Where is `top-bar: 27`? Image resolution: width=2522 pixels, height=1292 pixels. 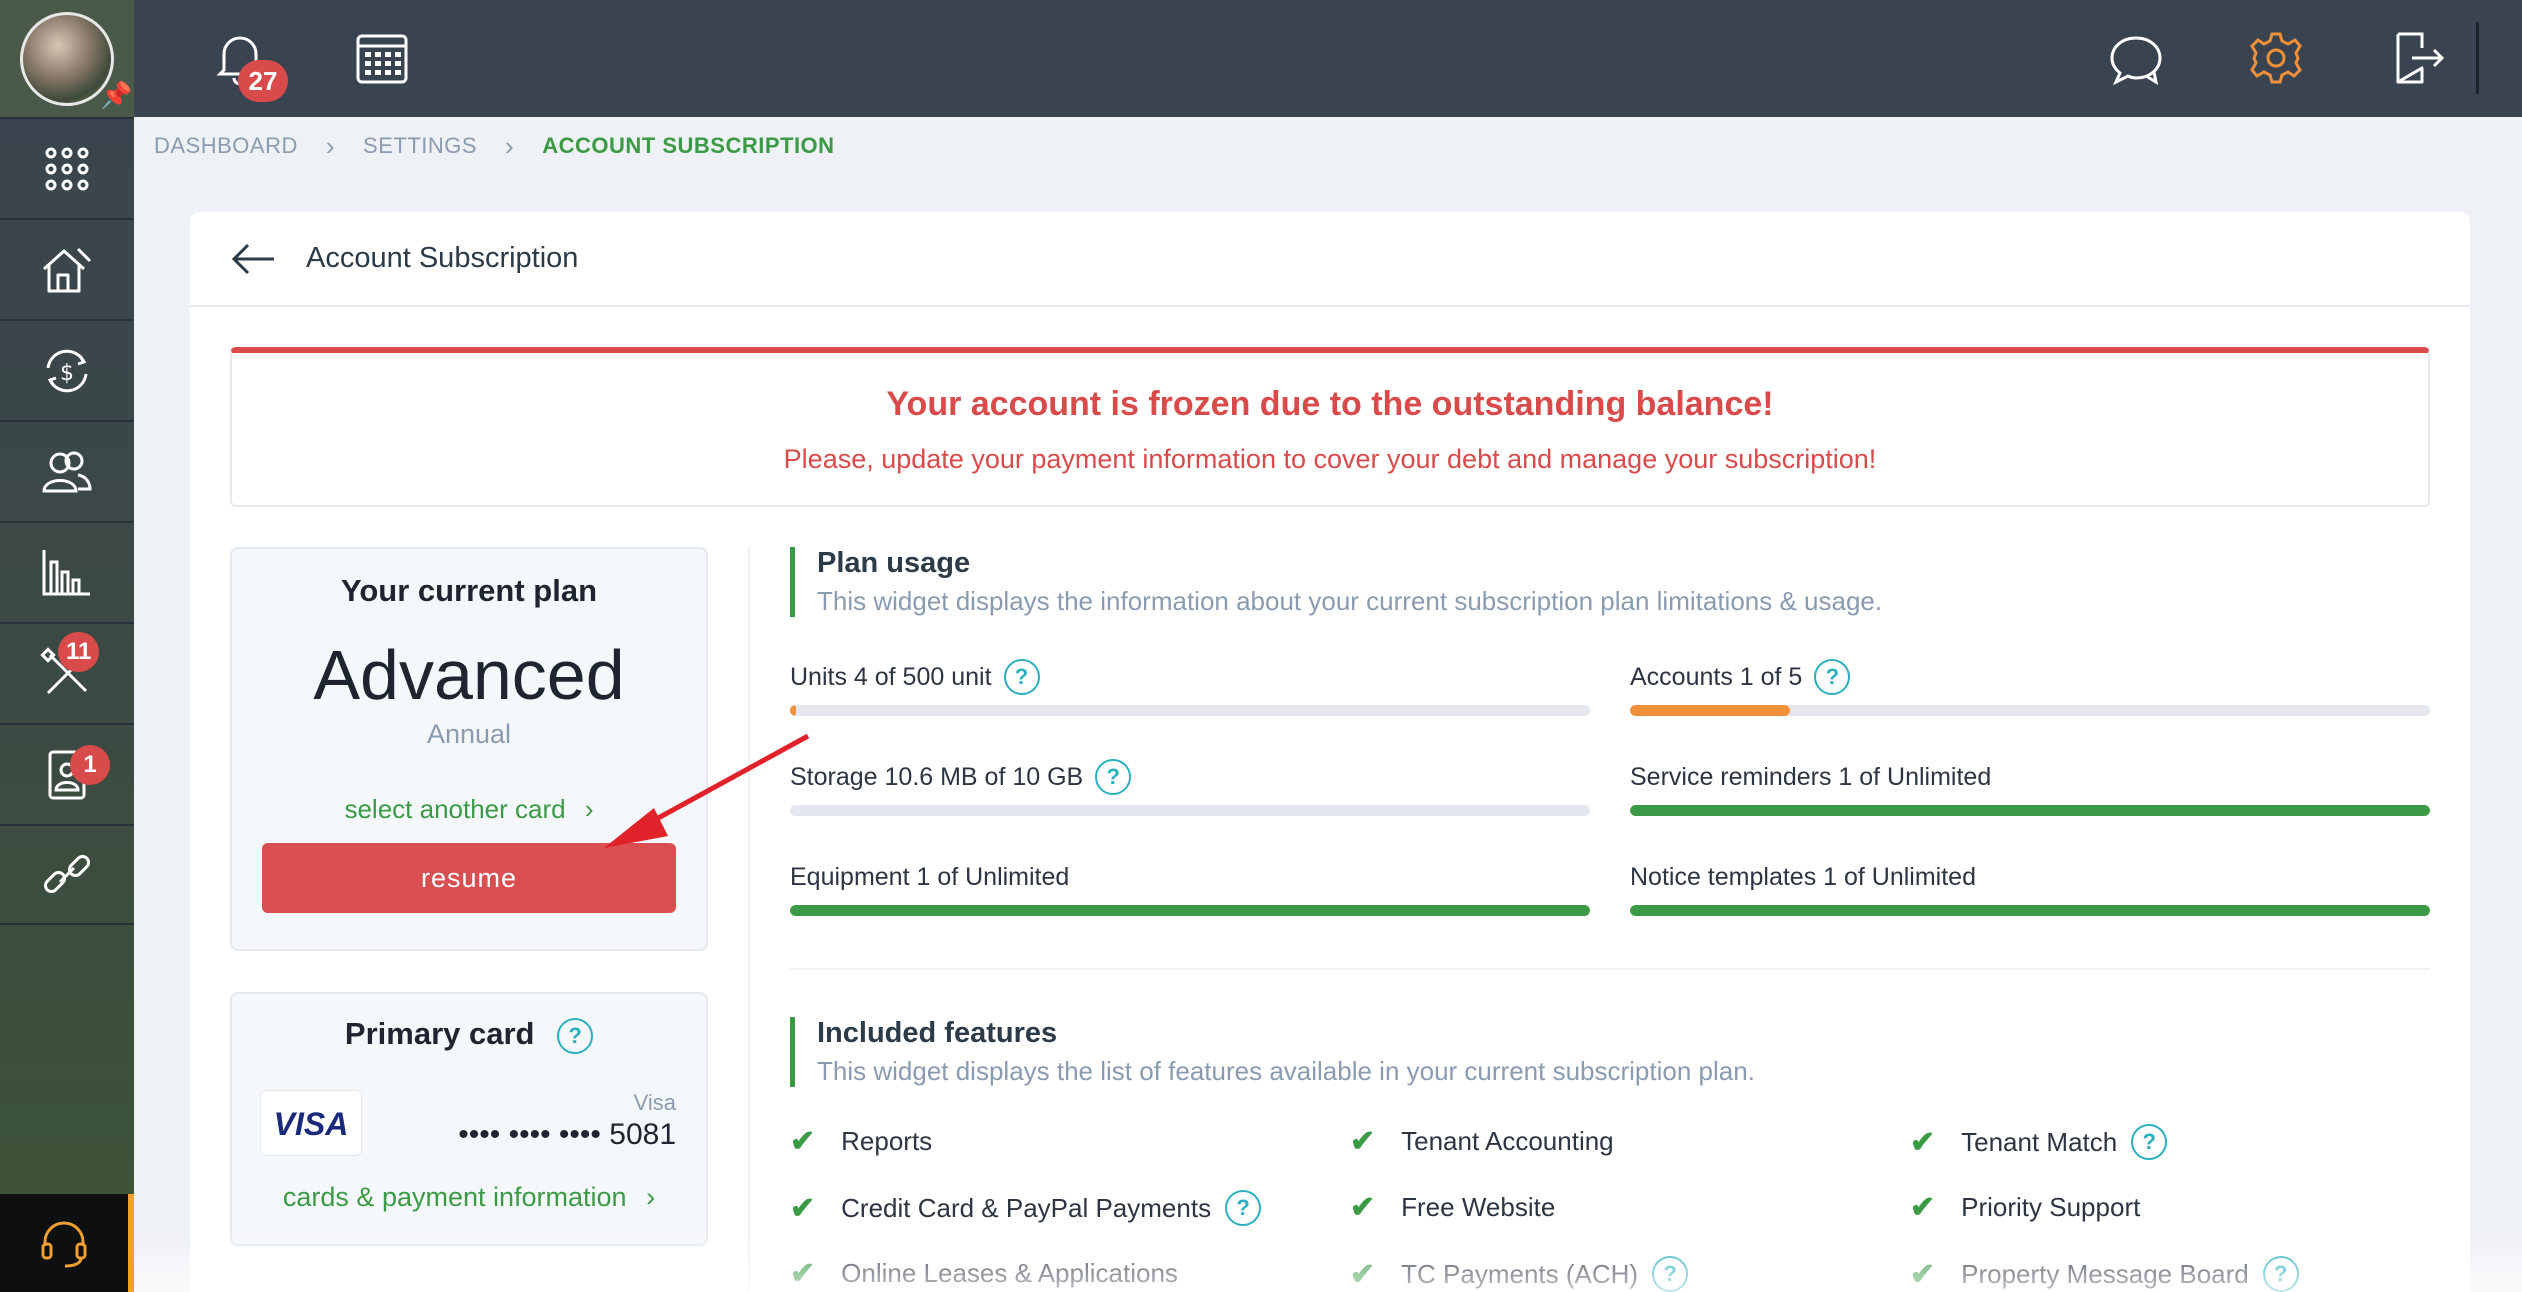 top-bar: 27 is located at coordinates (1328, 58).